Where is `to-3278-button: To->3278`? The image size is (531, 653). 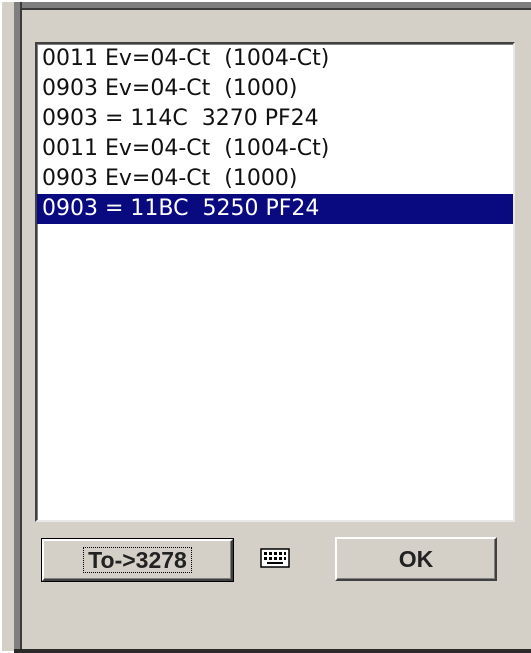 to-3278-button: To->3278 is located at coordinates (137, 560).